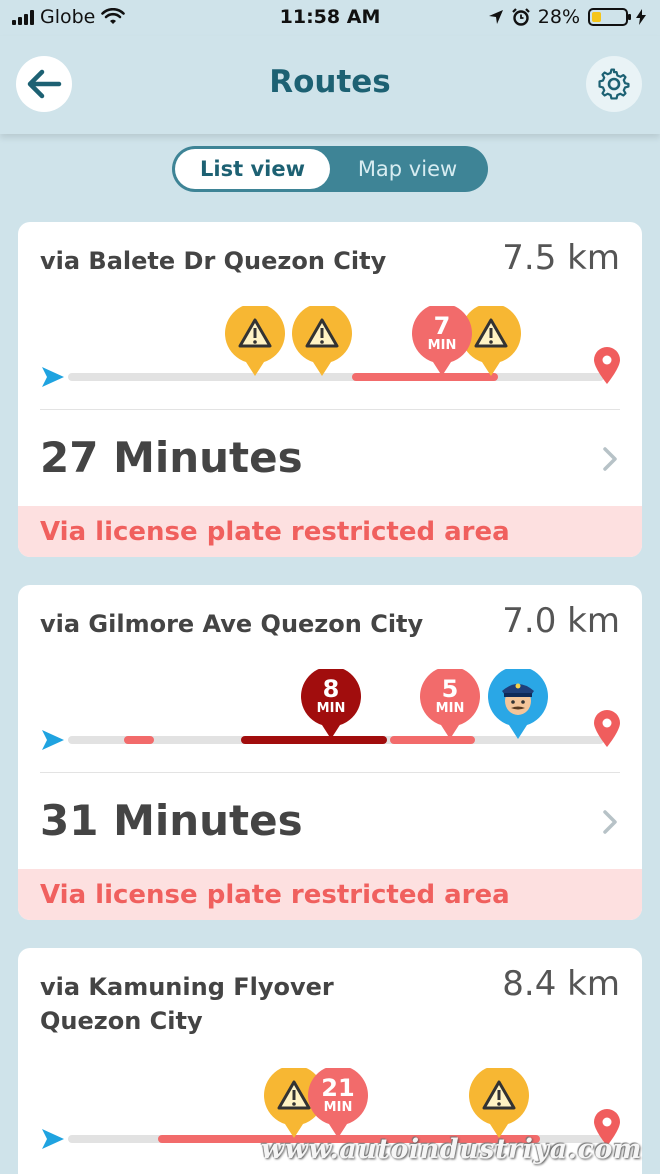 The image size is (660, 1174). What do you see at coordinates (407, 169) in the screenshot?
I see `map-view-tab: Map view` at bounding box center [407, 169].